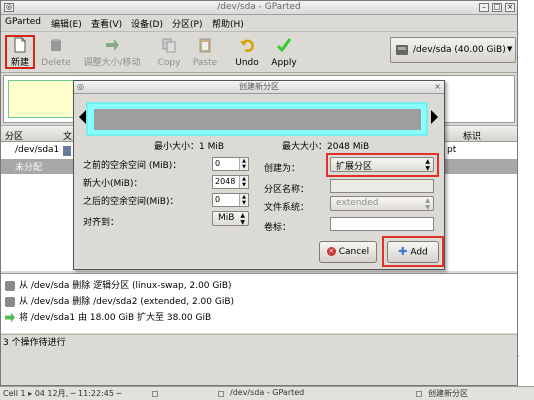 Image resolution: width=534 pixels, height=400 pixels. I want to click on dialog-title-text: 创建新分区, so click(259, 86).